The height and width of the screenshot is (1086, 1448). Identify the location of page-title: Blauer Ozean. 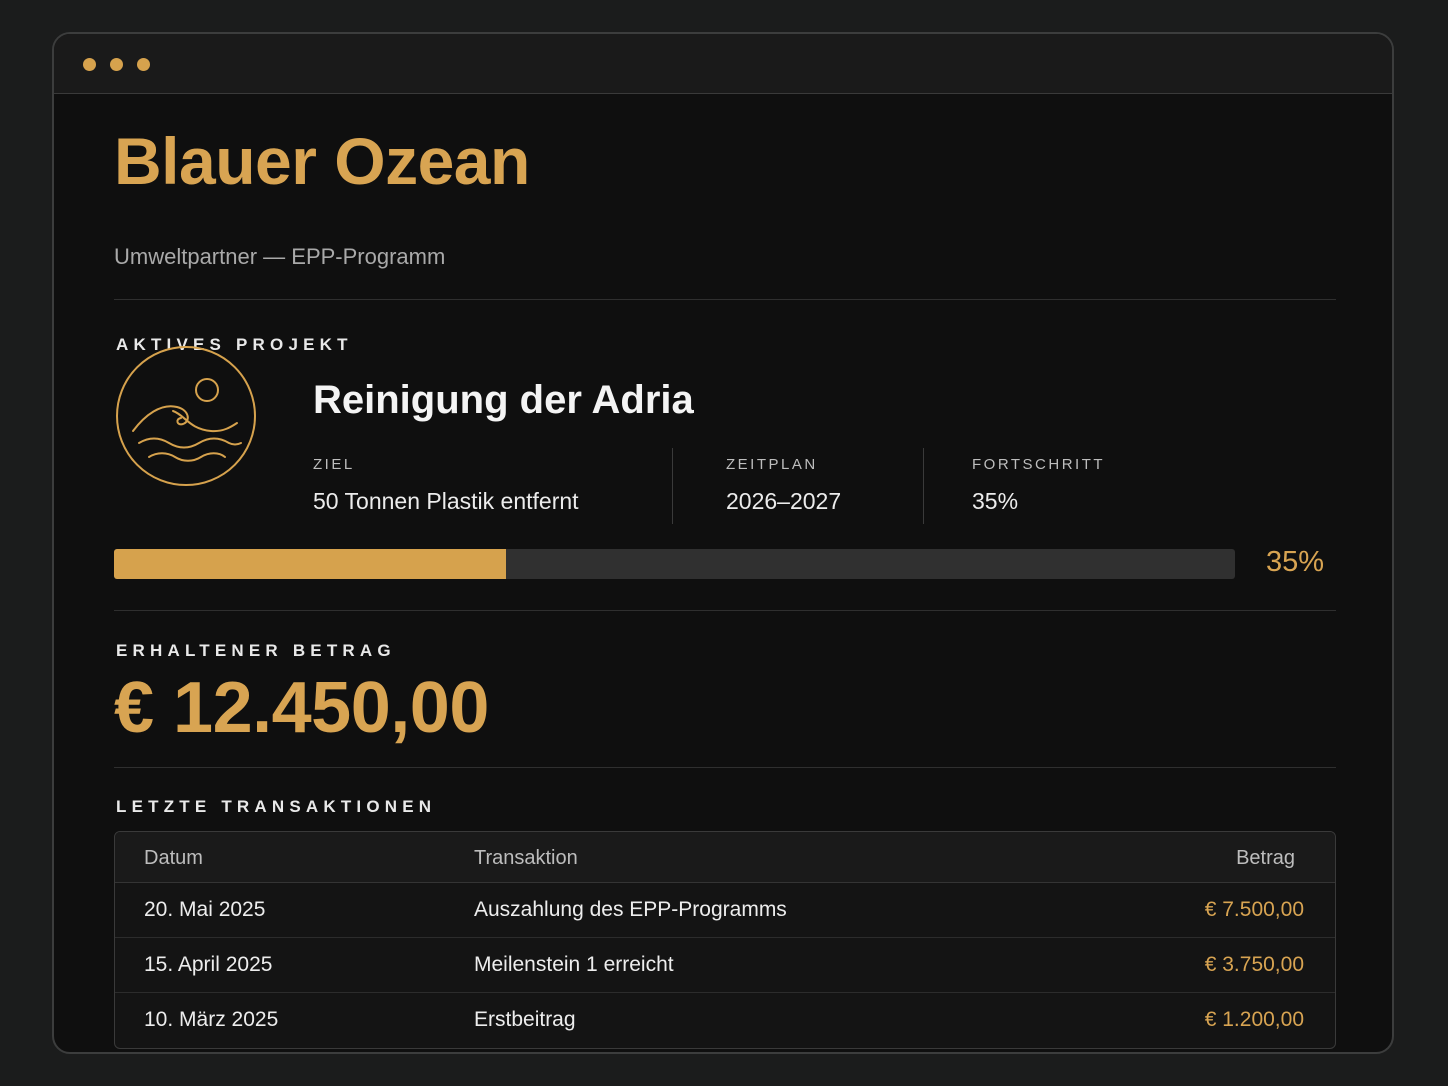
(322, 161).